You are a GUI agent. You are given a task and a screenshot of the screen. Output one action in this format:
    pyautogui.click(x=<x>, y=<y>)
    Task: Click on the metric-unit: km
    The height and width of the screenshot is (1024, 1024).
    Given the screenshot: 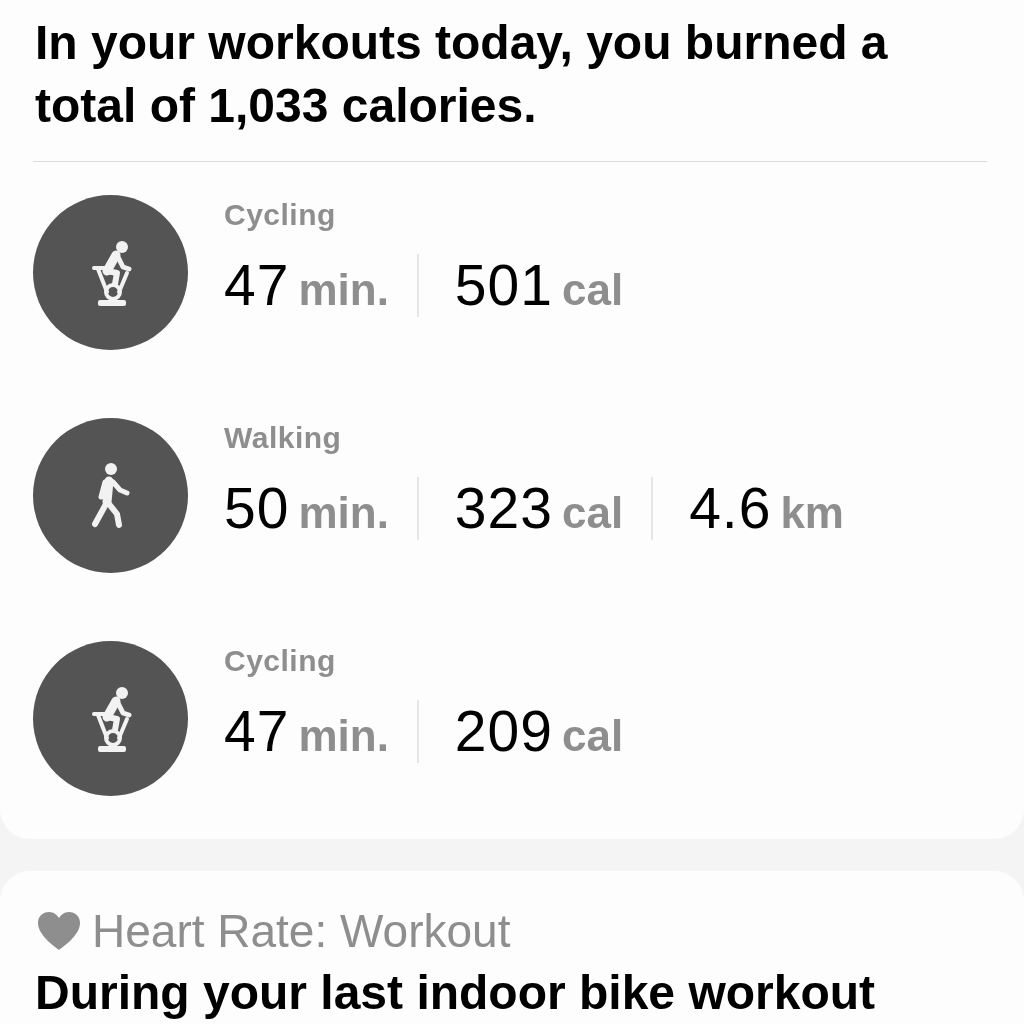 What is the action you would take?
    pyautogui.click(x=812, y=513)
    